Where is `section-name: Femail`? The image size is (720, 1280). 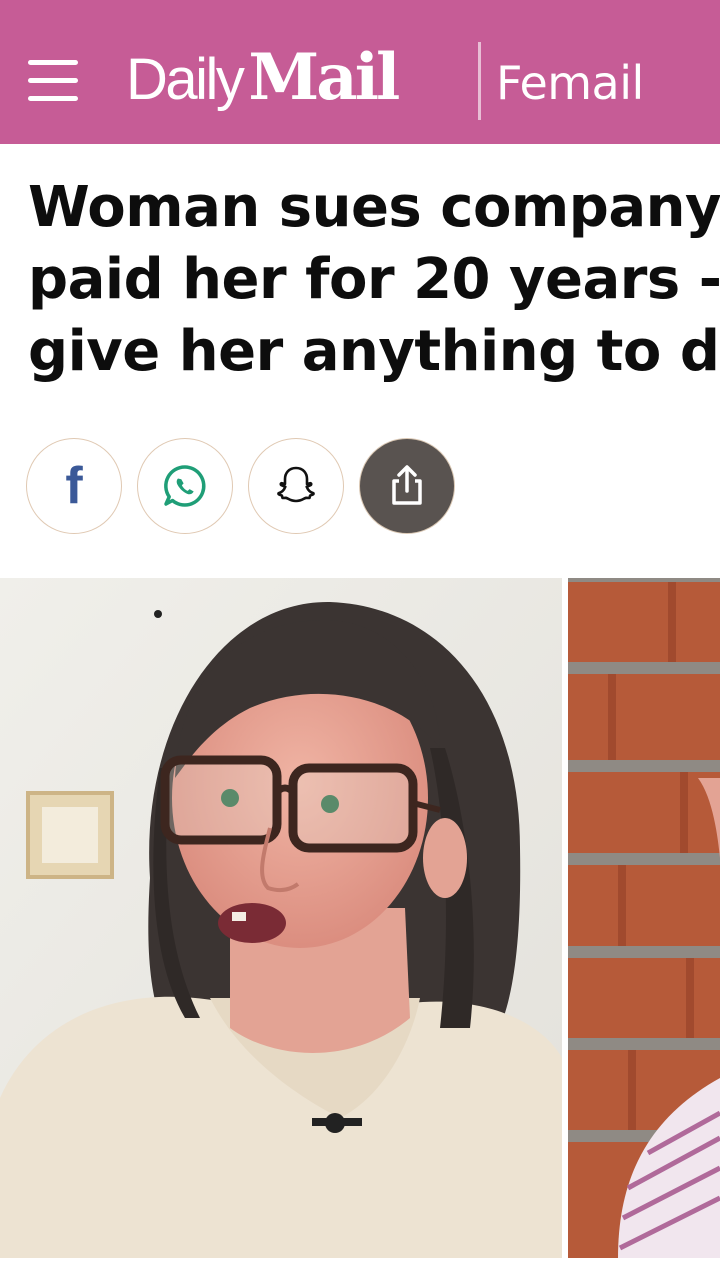
section-name: Femail is located at coordinates (570, 86).